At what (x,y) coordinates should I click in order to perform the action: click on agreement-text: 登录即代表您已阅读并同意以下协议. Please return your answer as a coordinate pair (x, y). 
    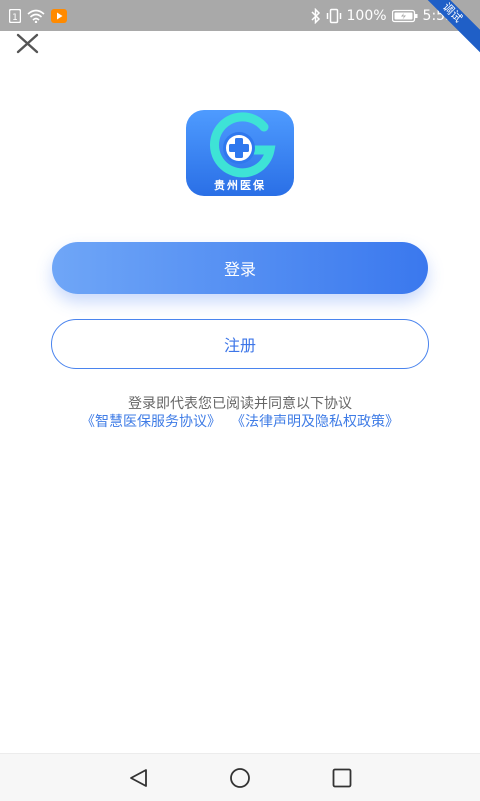
    Looking at the image, I should click on (240, 404).